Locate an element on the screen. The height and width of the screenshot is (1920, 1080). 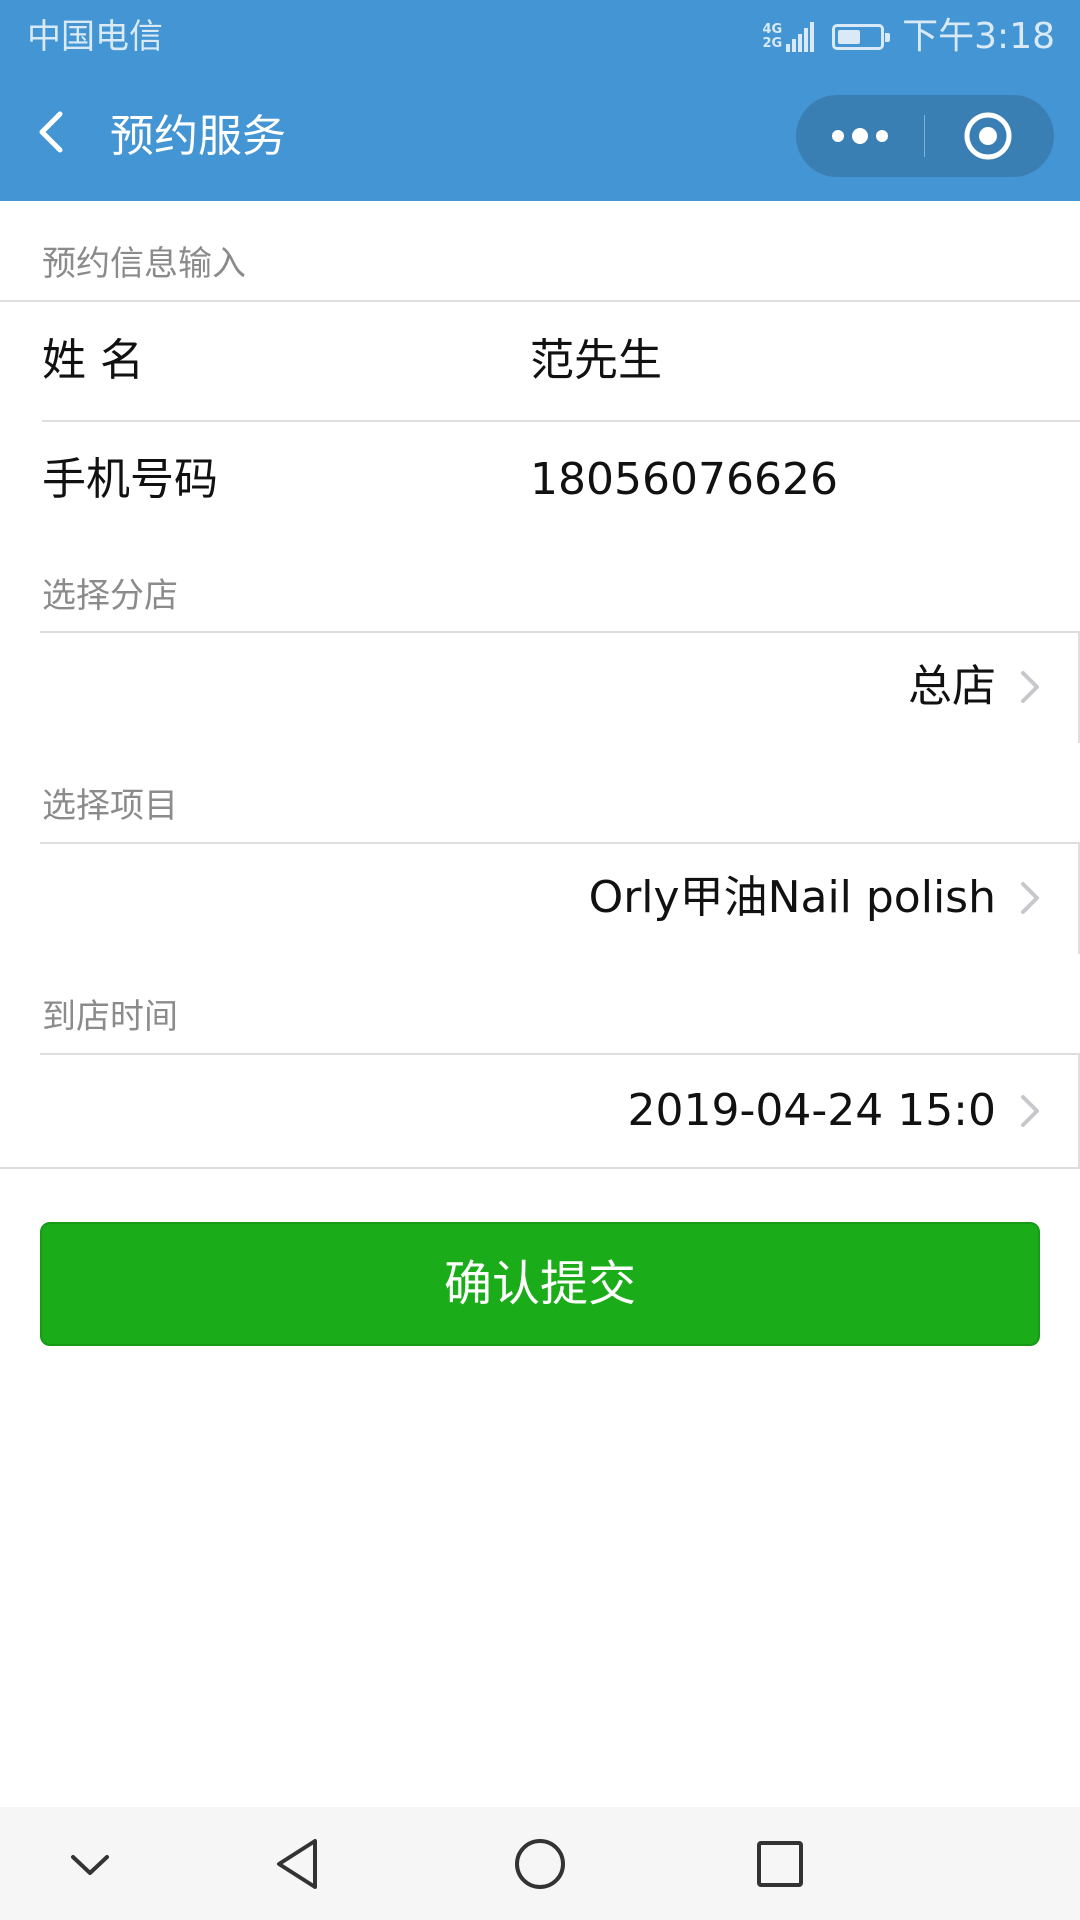
project-section-label: 选择项目 is located at coordinates (110, 806).